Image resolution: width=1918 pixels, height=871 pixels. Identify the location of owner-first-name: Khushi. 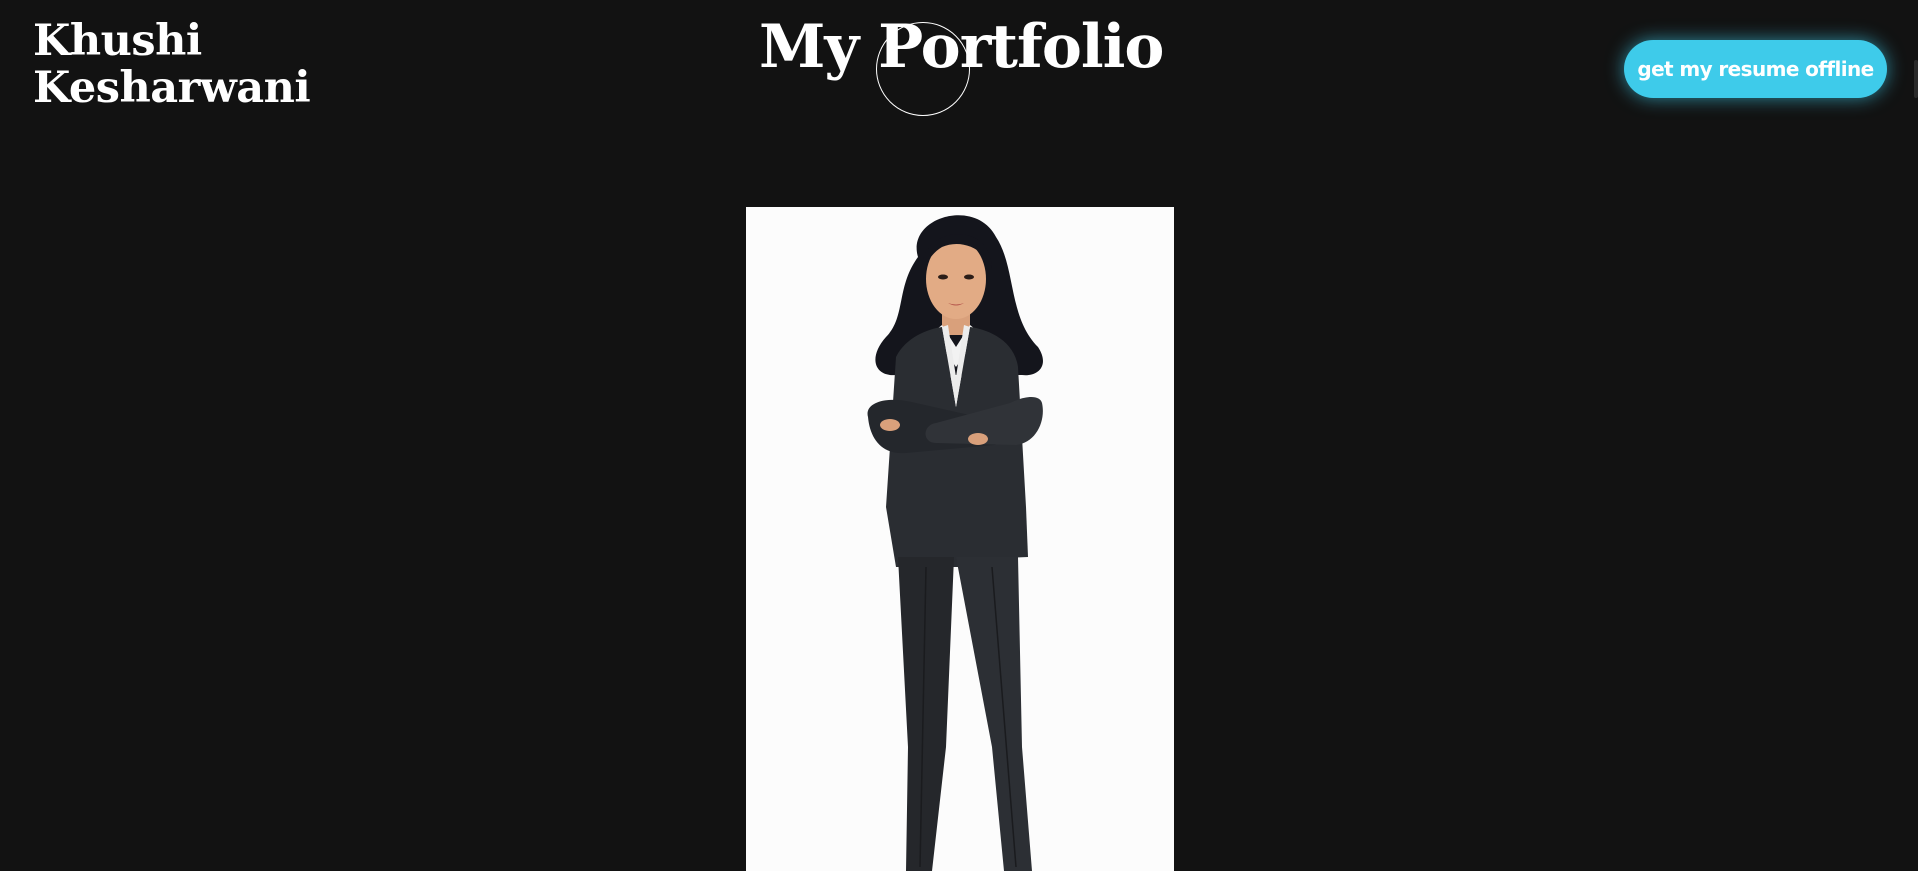
(117, 41).